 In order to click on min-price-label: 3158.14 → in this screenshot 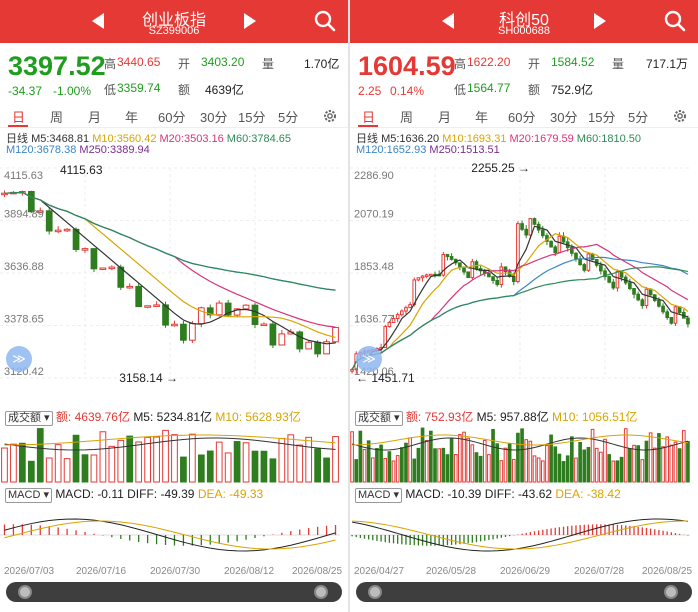, I will do `click(148, 378)`.